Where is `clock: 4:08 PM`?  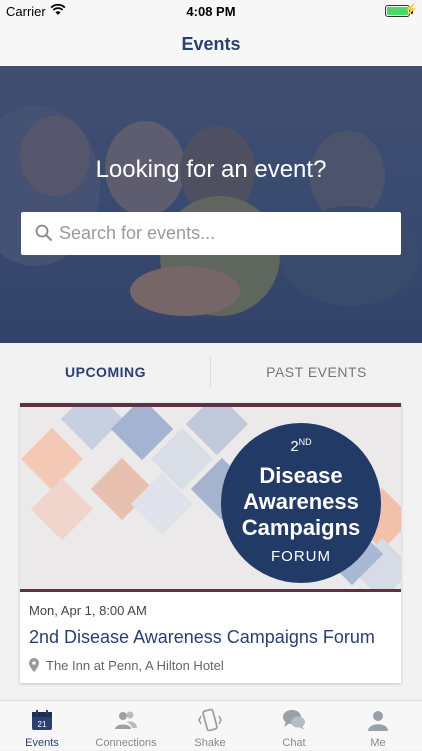 clock: 4:08 PM is located at coordinates (211, 11).